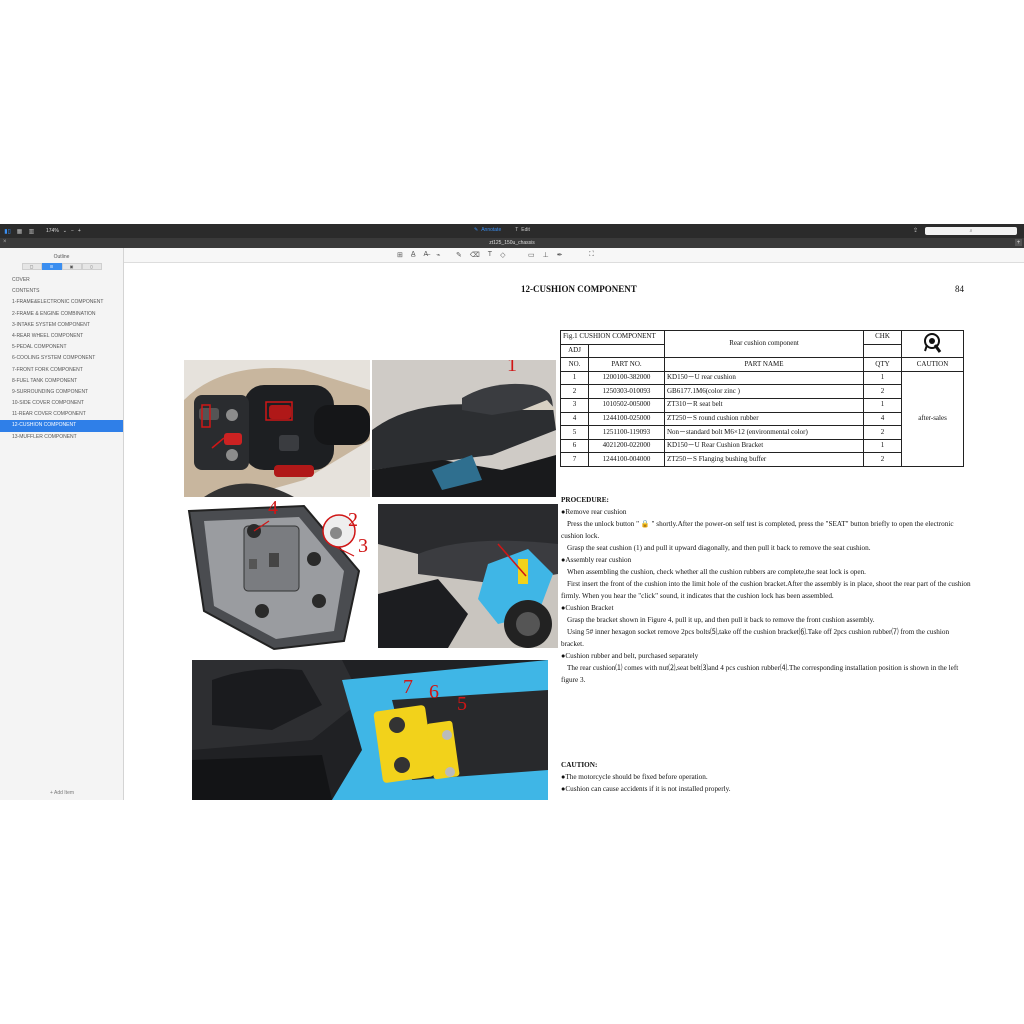  What do you see at coordinates (1018, 242) in the screenshot?
I see `new-tab-button: +` at bounding box center [1018, 242].